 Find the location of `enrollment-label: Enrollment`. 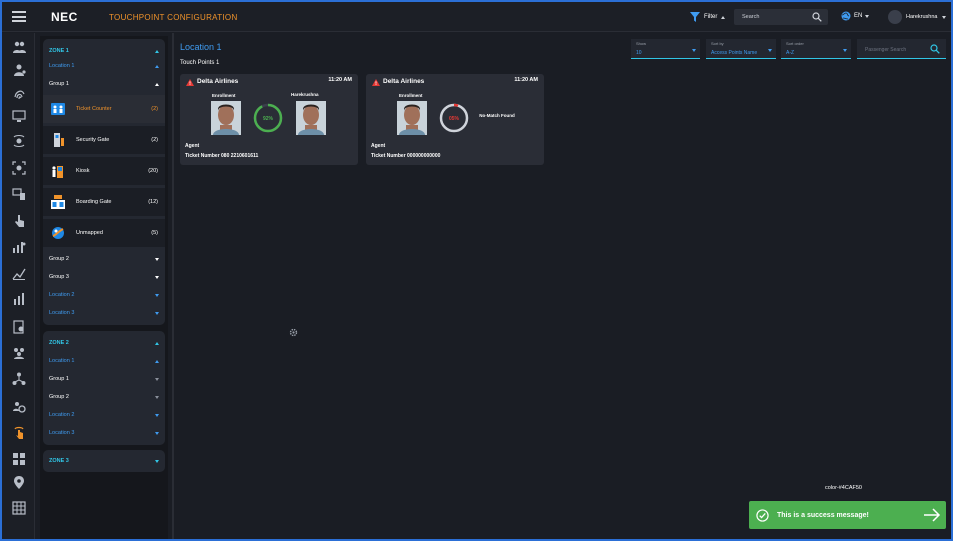

enrollment-label: Enrollment is located at coordinates (411, 95).